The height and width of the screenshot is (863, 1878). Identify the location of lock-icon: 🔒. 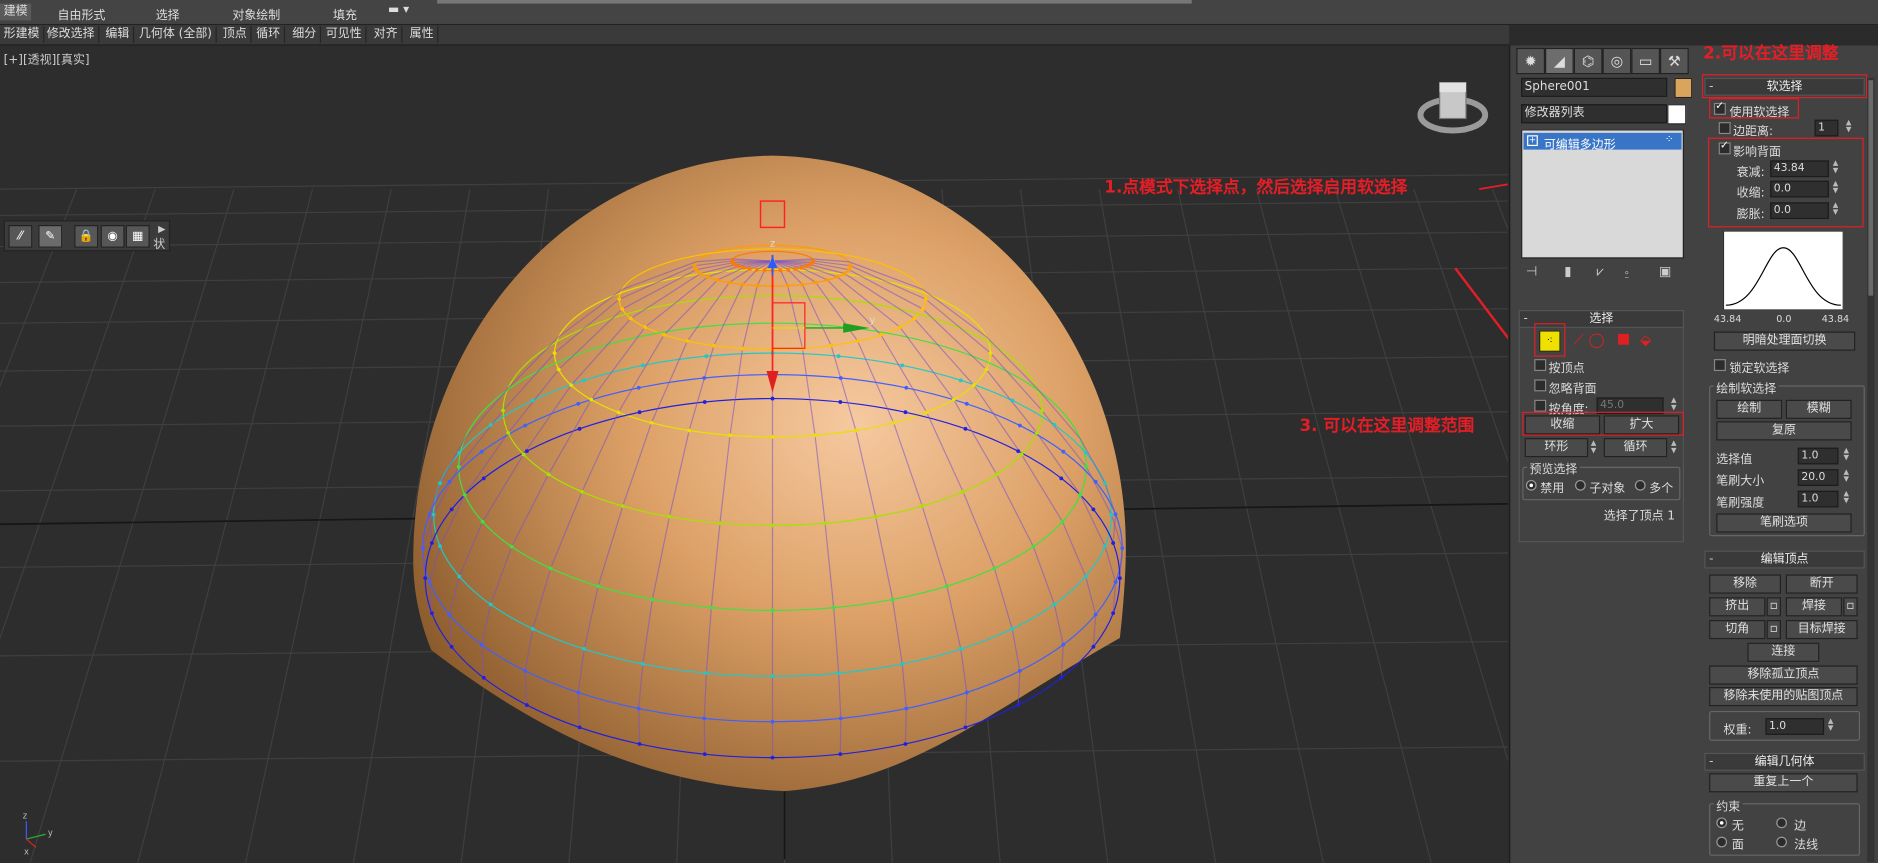
(86, 236).